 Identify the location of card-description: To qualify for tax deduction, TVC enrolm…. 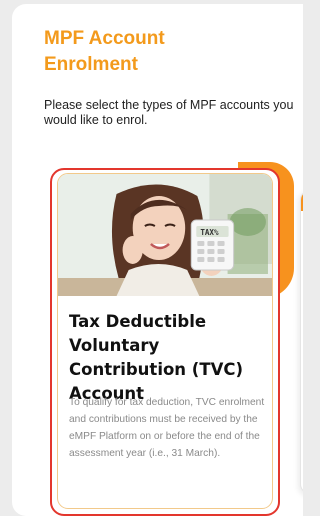
(167, 428).